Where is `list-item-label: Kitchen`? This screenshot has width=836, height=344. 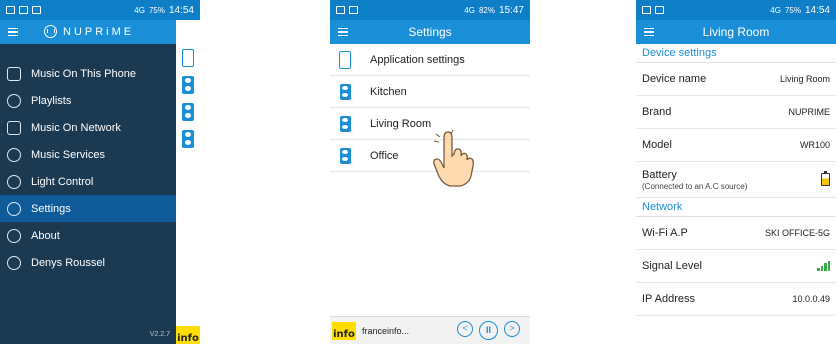
list-item-label: Kitchen is located at coordinates (388, 91).